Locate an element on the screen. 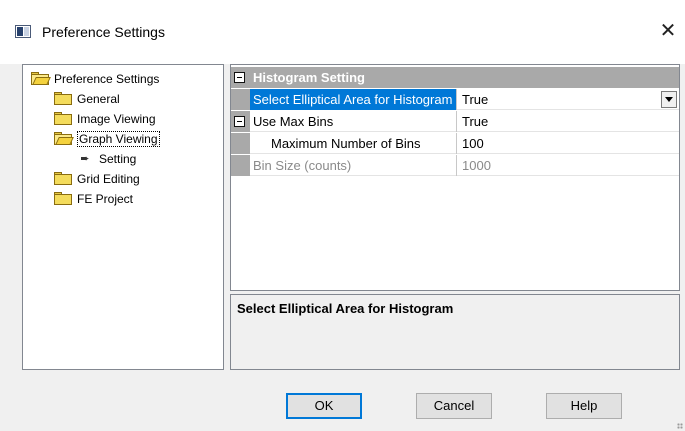  cancel-button: Cancel is located at coordinates (454, 406).